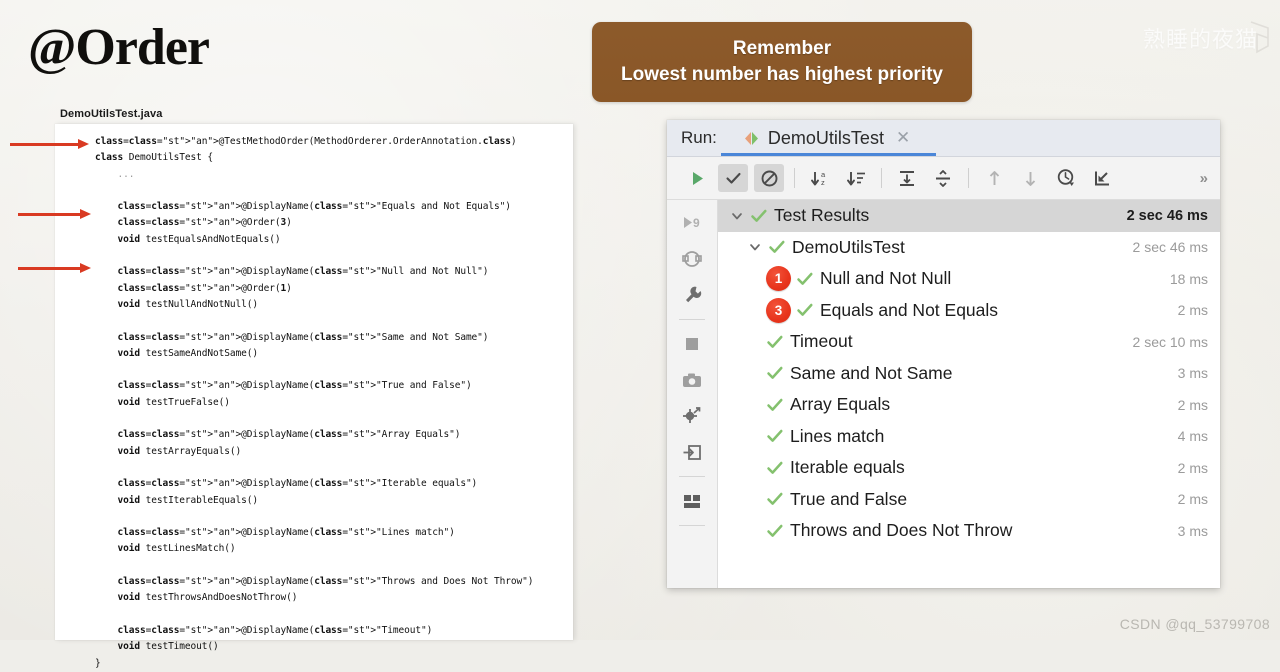 This screenshot has width=1280, height=672. I want to click on scroll-to-source-button, so click(1102, 178).